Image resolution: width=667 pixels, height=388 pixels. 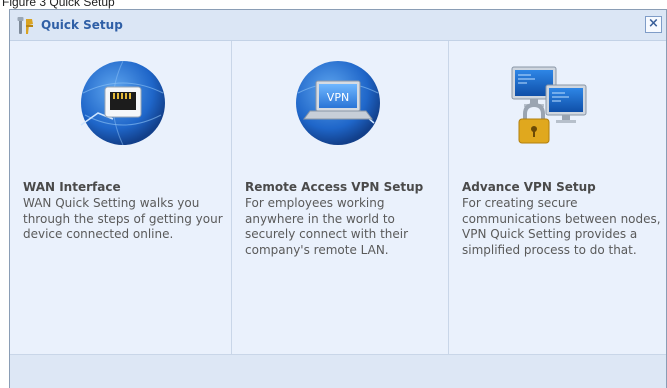 What do you see at coordinates (334, 187) in the screenshot?
I see `remote-access-vpn-title: Remote Access VPN Setup` at bounding box center [334, 187].